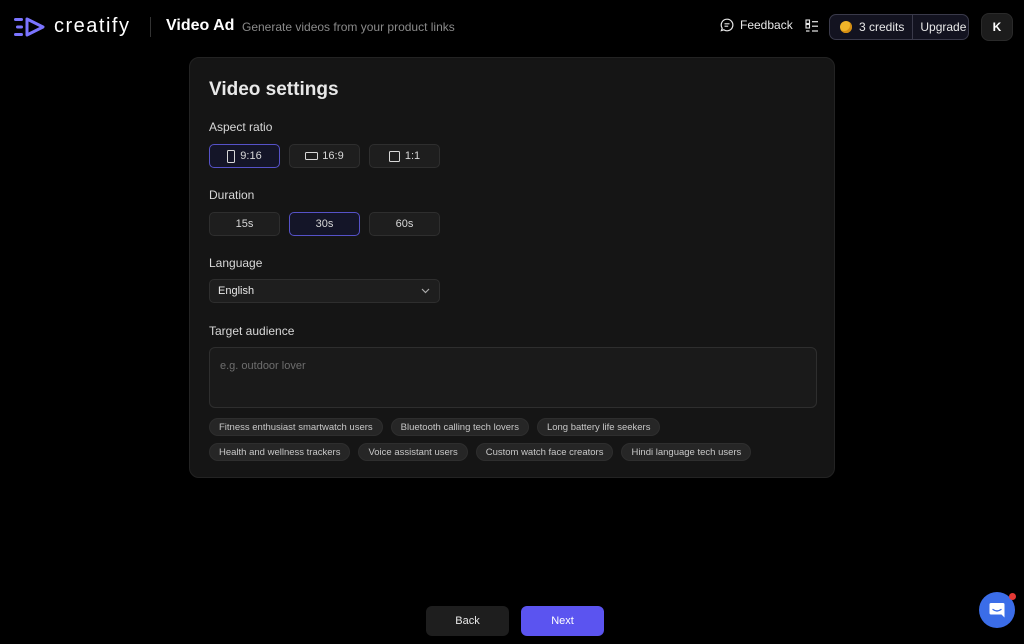 This screenshot has height=644, width=1024. I want to click on next-button: Next, so click(562, 621).